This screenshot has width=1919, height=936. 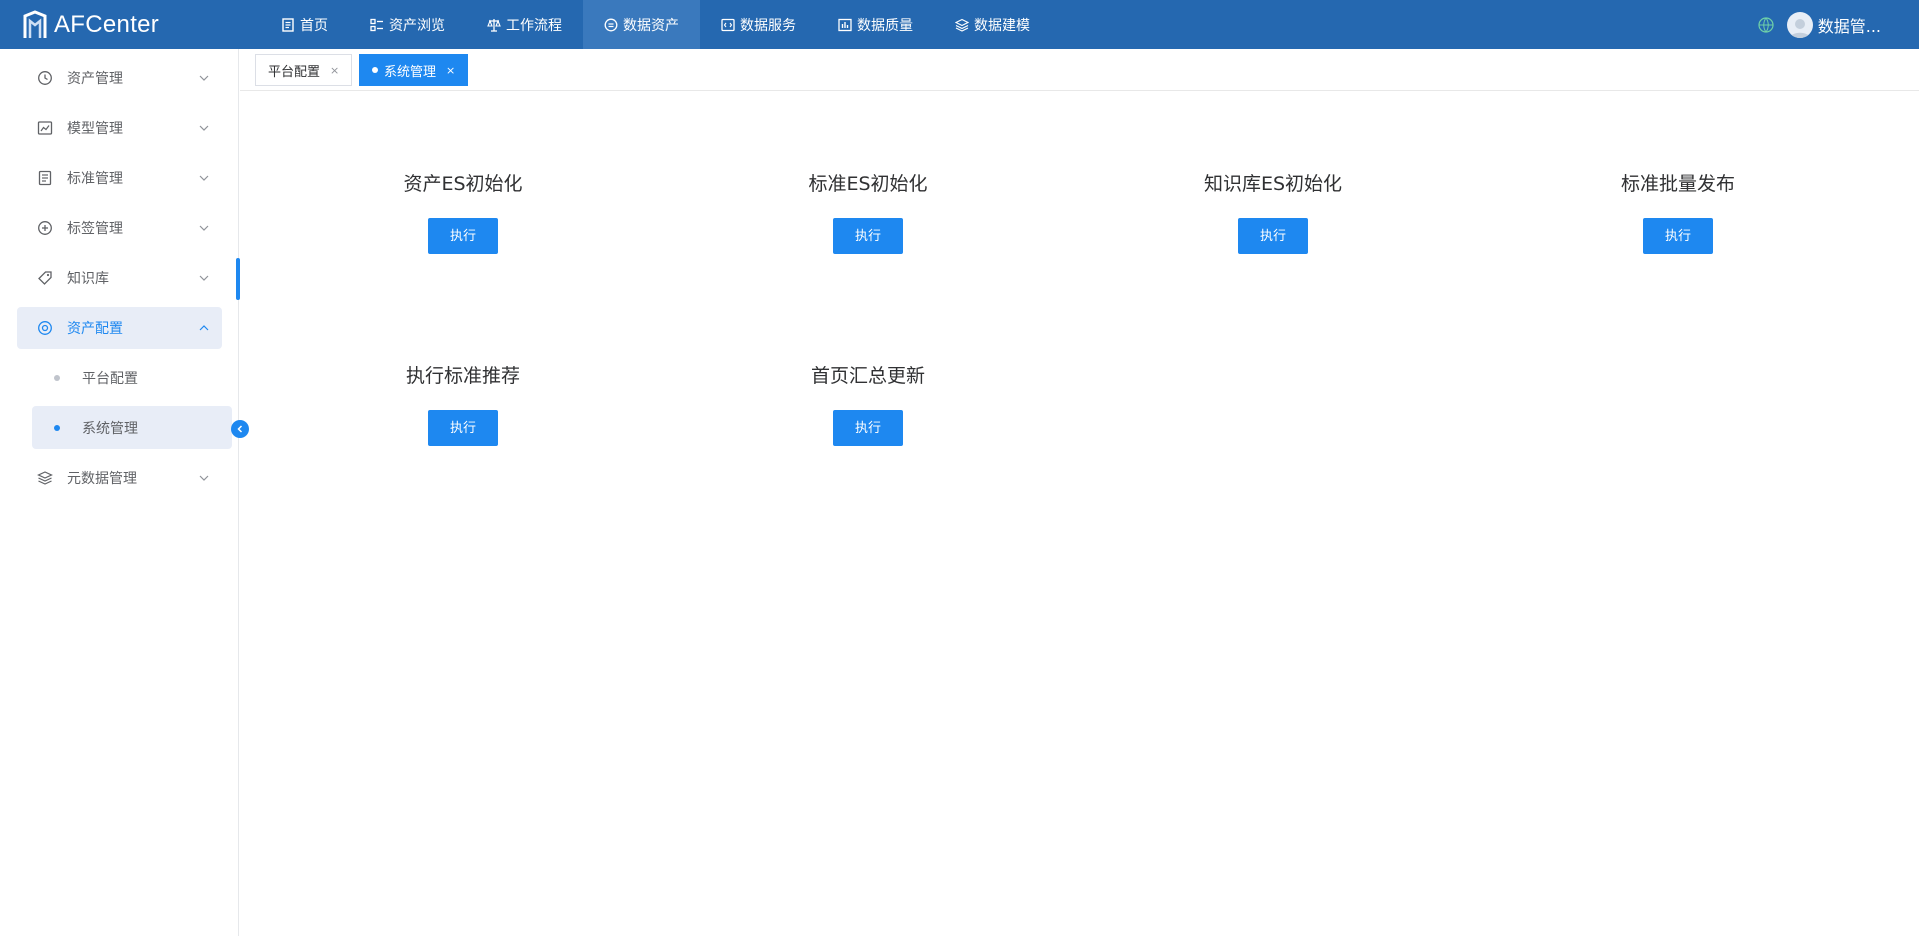 I want to click on nav-item-label: 数据建模, so click(x=1002, y=25).